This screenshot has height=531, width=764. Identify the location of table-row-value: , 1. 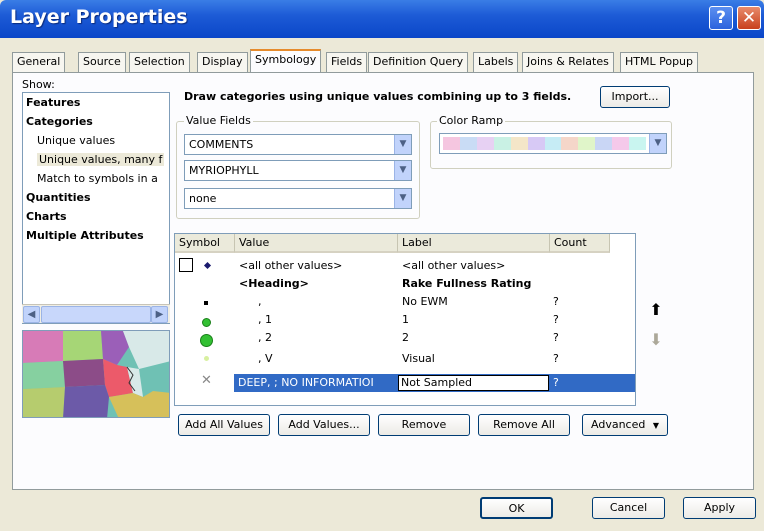
(265, 319).